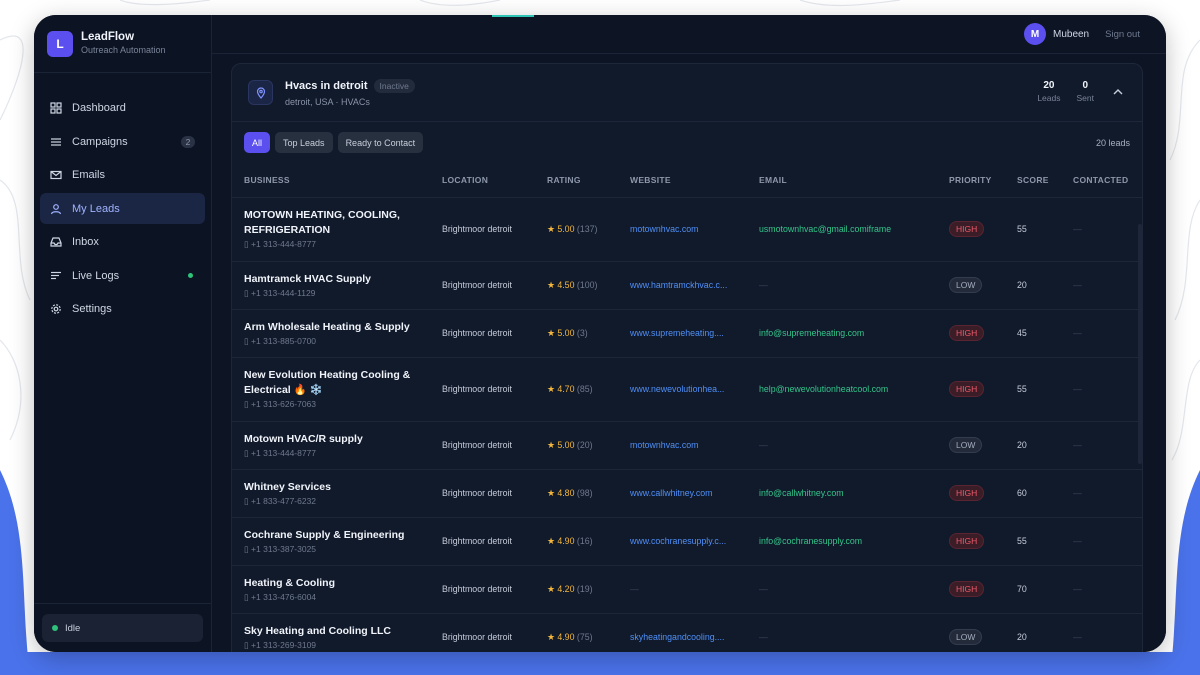  Describe the element at coordinates (56, 208) in the screenshot. I see `user-icon` at that location.